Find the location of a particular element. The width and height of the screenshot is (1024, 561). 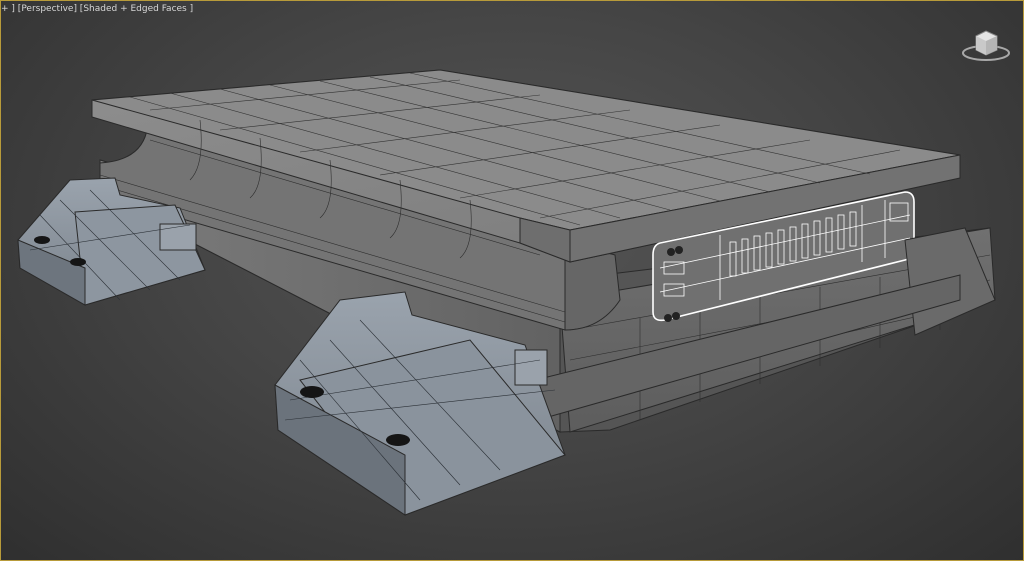

viewcube is located at coordinates (986, 43).